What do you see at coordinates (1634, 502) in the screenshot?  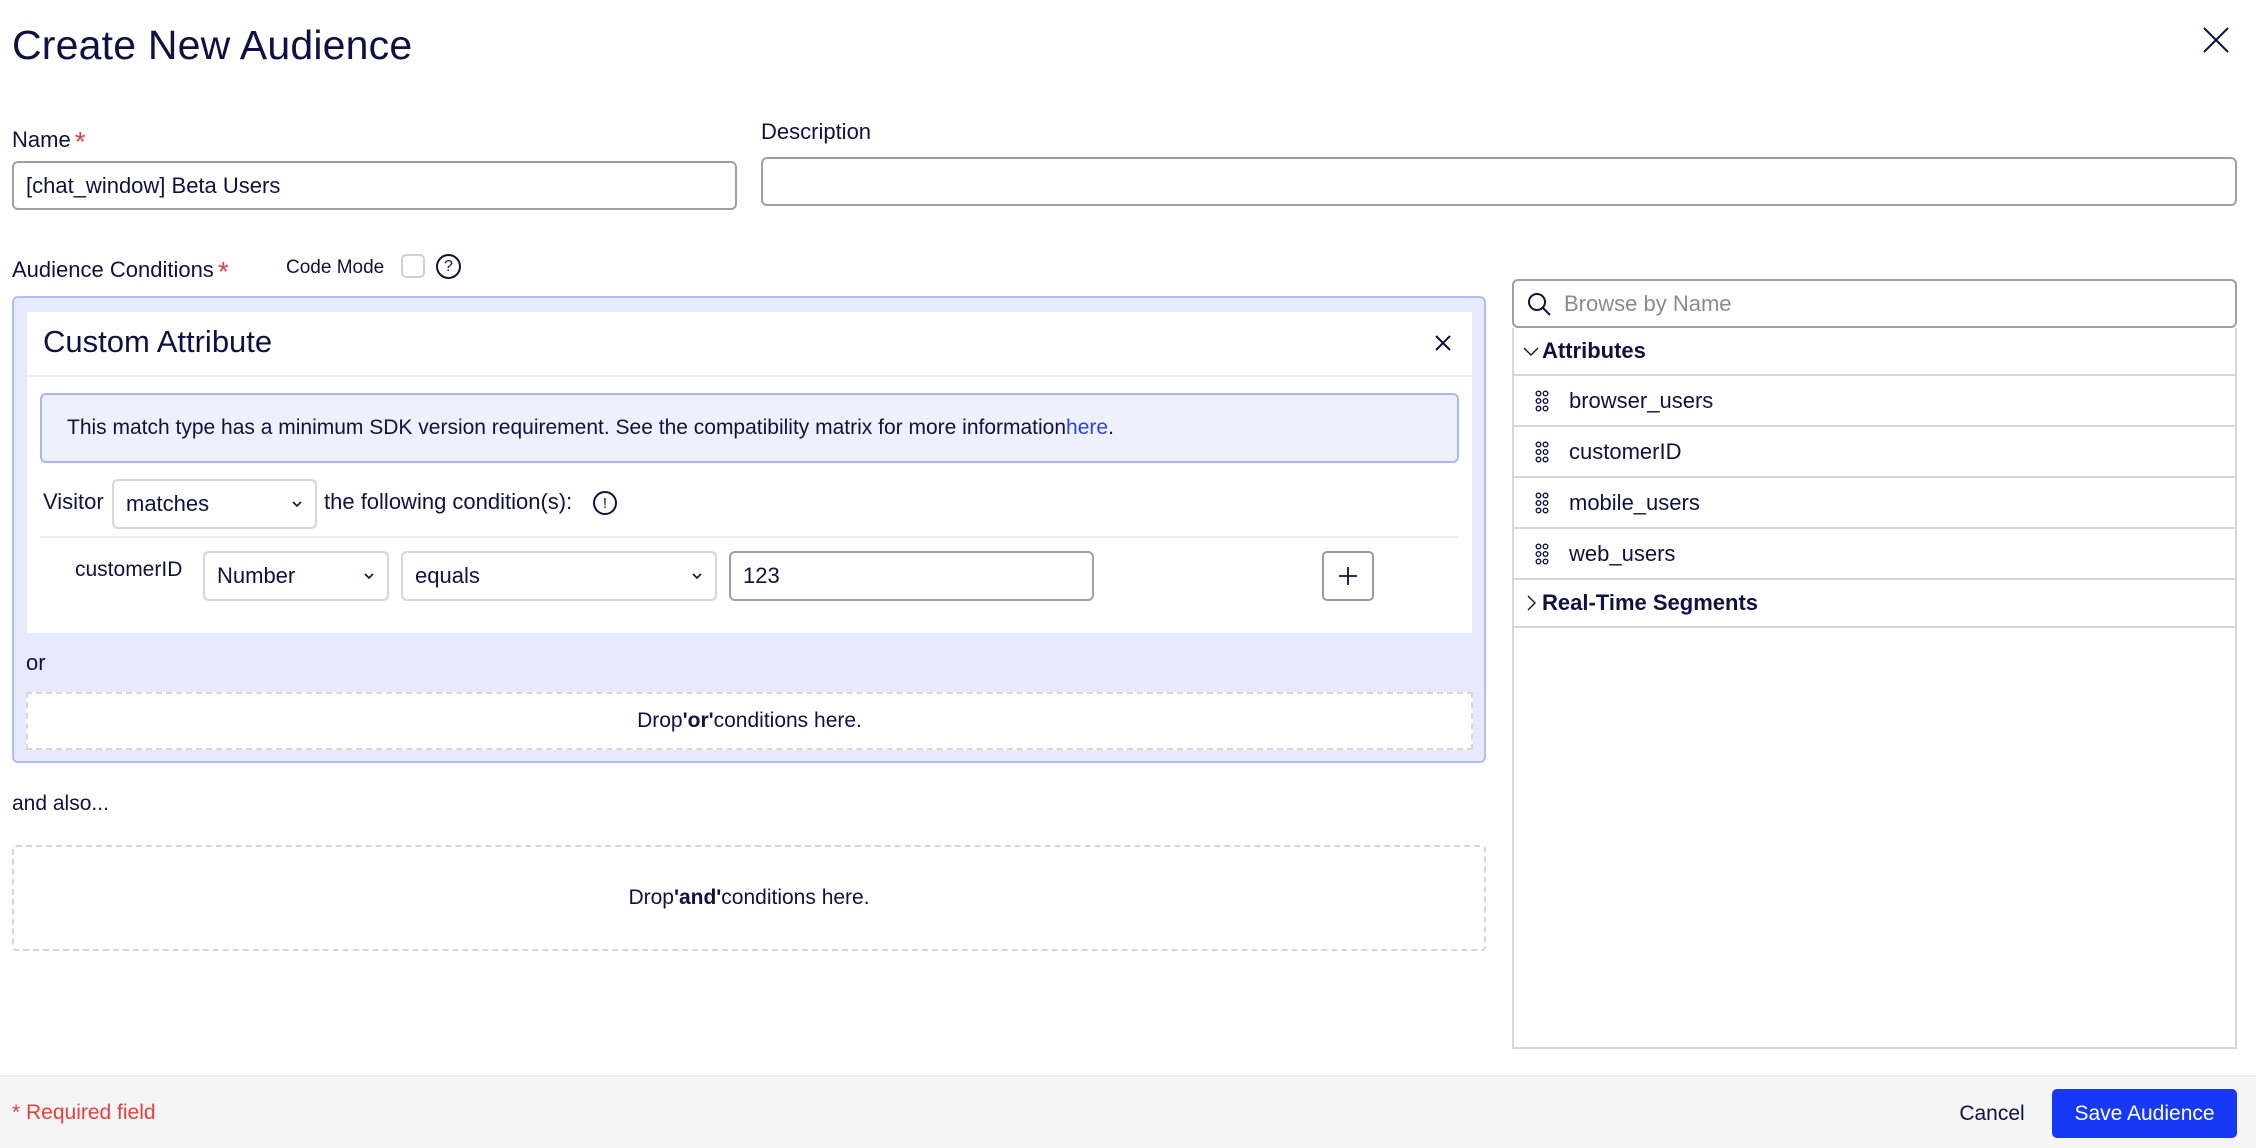 I see `item-label: mobile_users` at bounding box center [1634, 502].